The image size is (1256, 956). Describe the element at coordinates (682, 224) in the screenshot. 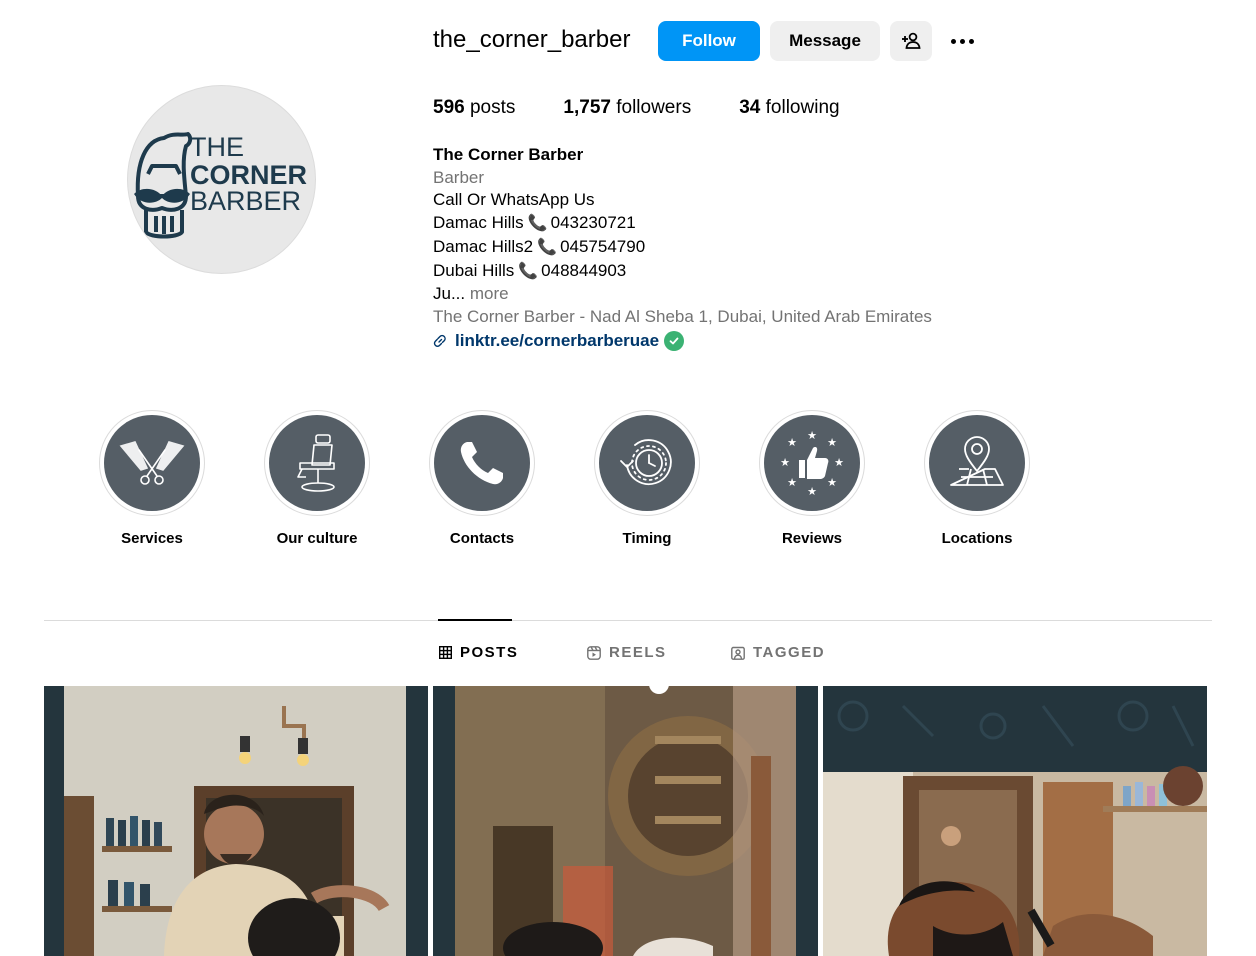

I see `bio-phone-row: Damac Hills 📞 043230721` at that location.